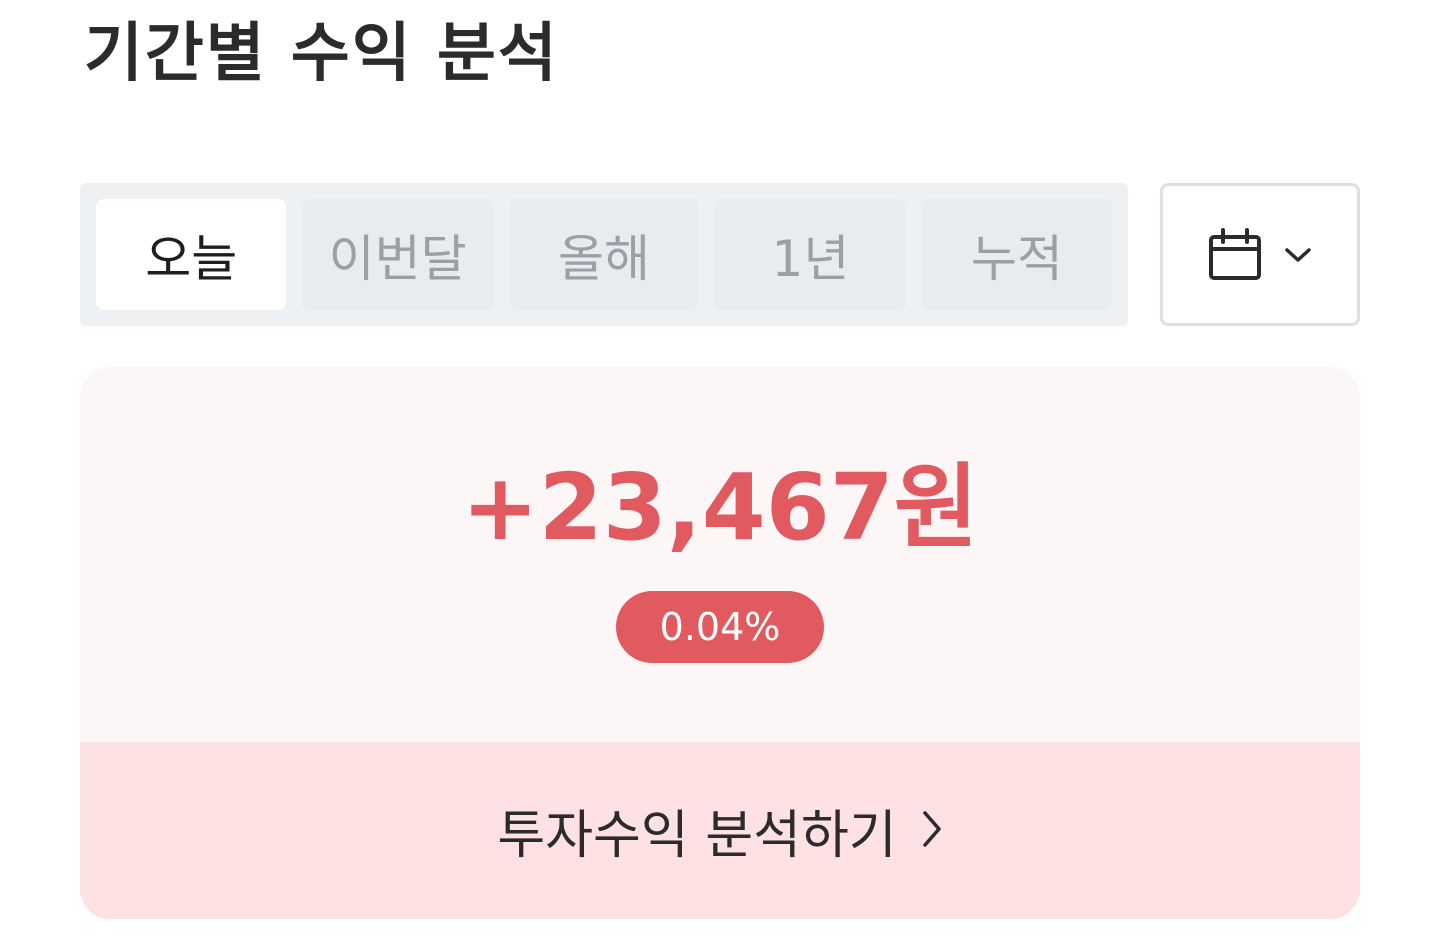  What do you see at coordinates (932, 831) in the screenshot?
I see `chevron-right-icon` at bounding box center [932, 831].